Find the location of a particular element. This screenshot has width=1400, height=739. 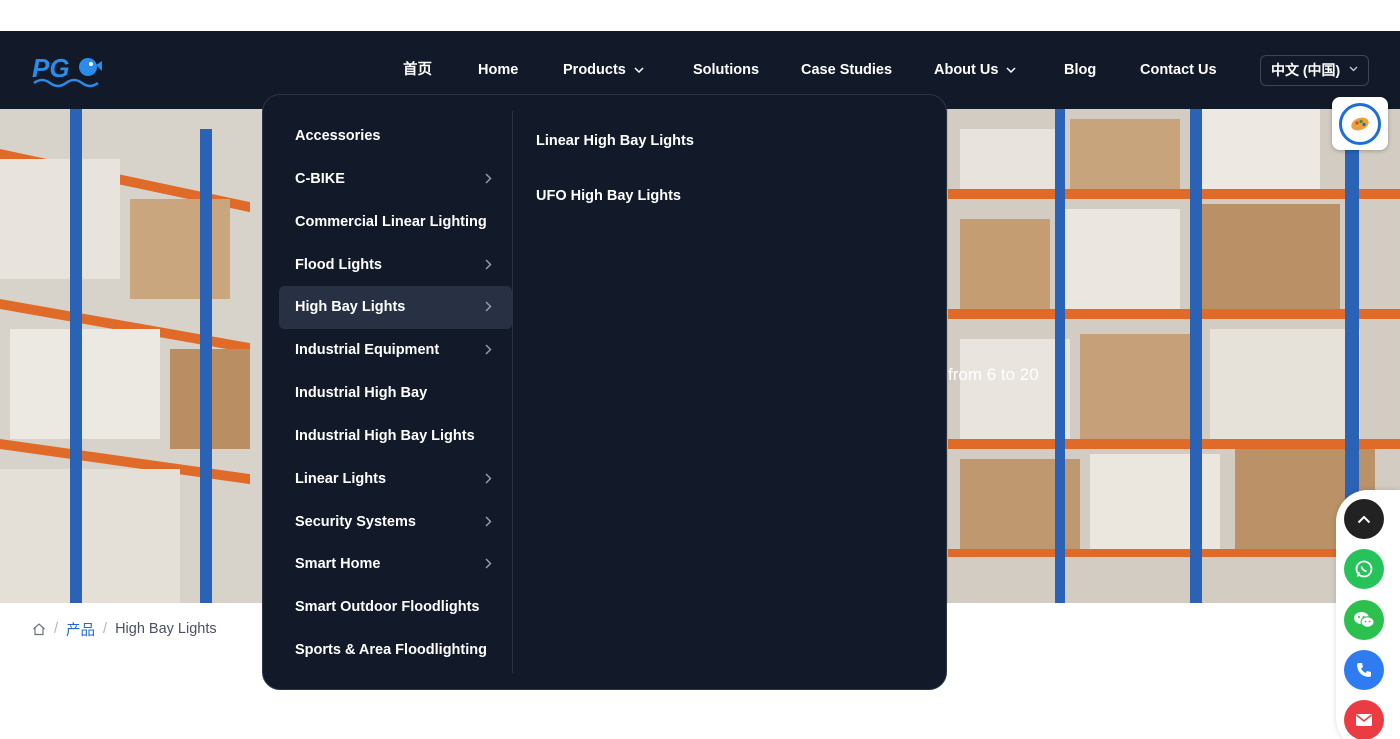

back-to-top-button is located at coordinates (1364, 519).